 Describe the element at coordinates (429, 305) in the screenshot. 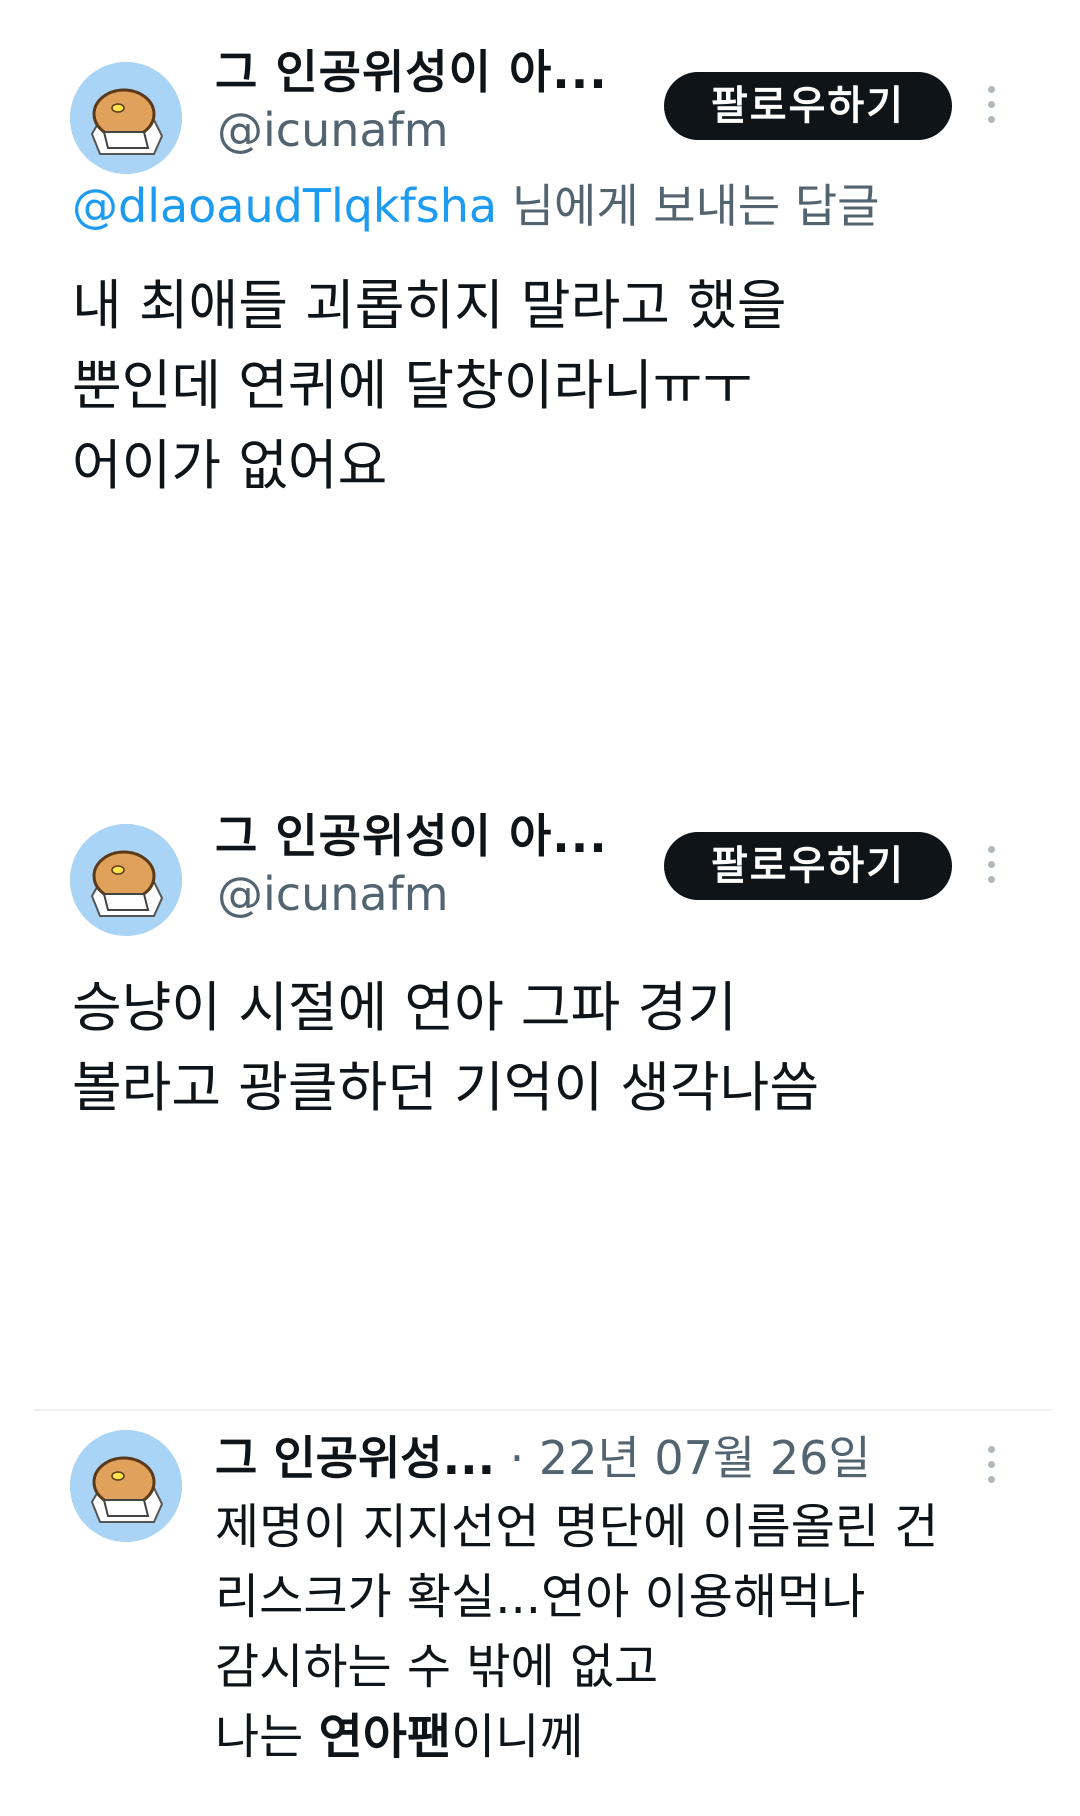

I see `tweet-text-line: 내 최애들 괴롭히지 말라고 했을` at that location.